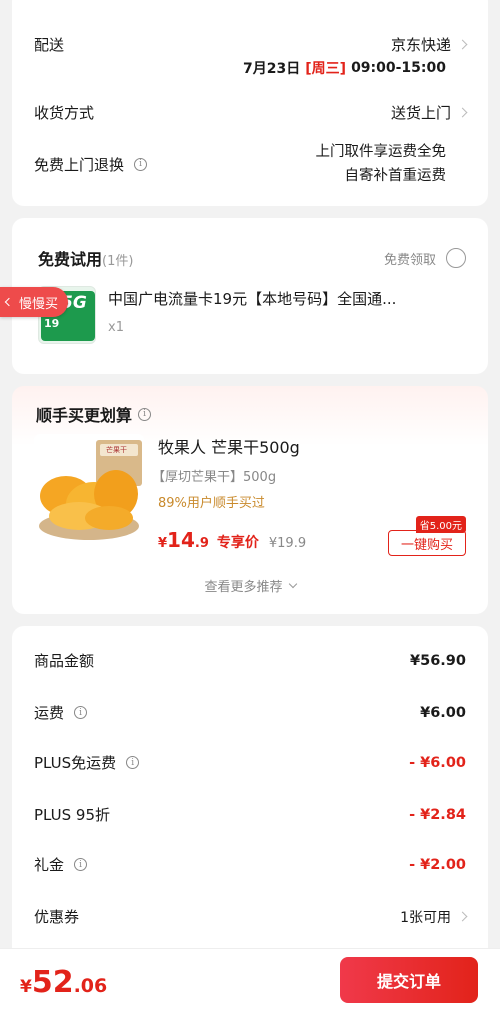 The width and height of the screenshot is (500, 1017). What do you see at coordinates (326, 69) in the screenshot?
I see `delivery-weekday: [周三]` at bounding box center [326, 69].